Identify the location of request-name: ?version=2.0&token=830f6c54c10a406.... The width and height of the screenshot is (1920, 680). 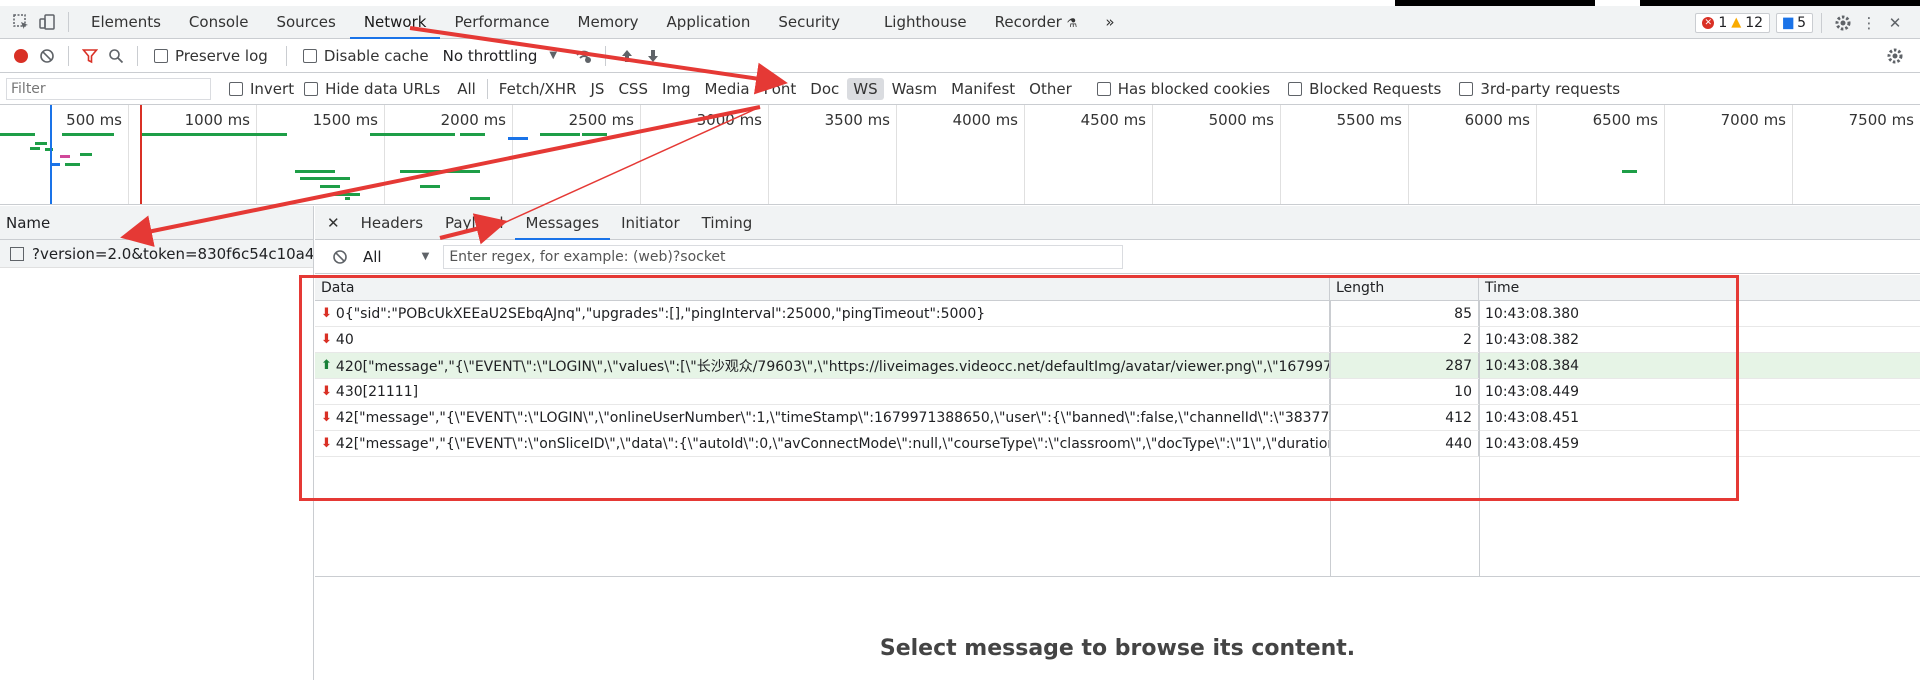
(172, 253).